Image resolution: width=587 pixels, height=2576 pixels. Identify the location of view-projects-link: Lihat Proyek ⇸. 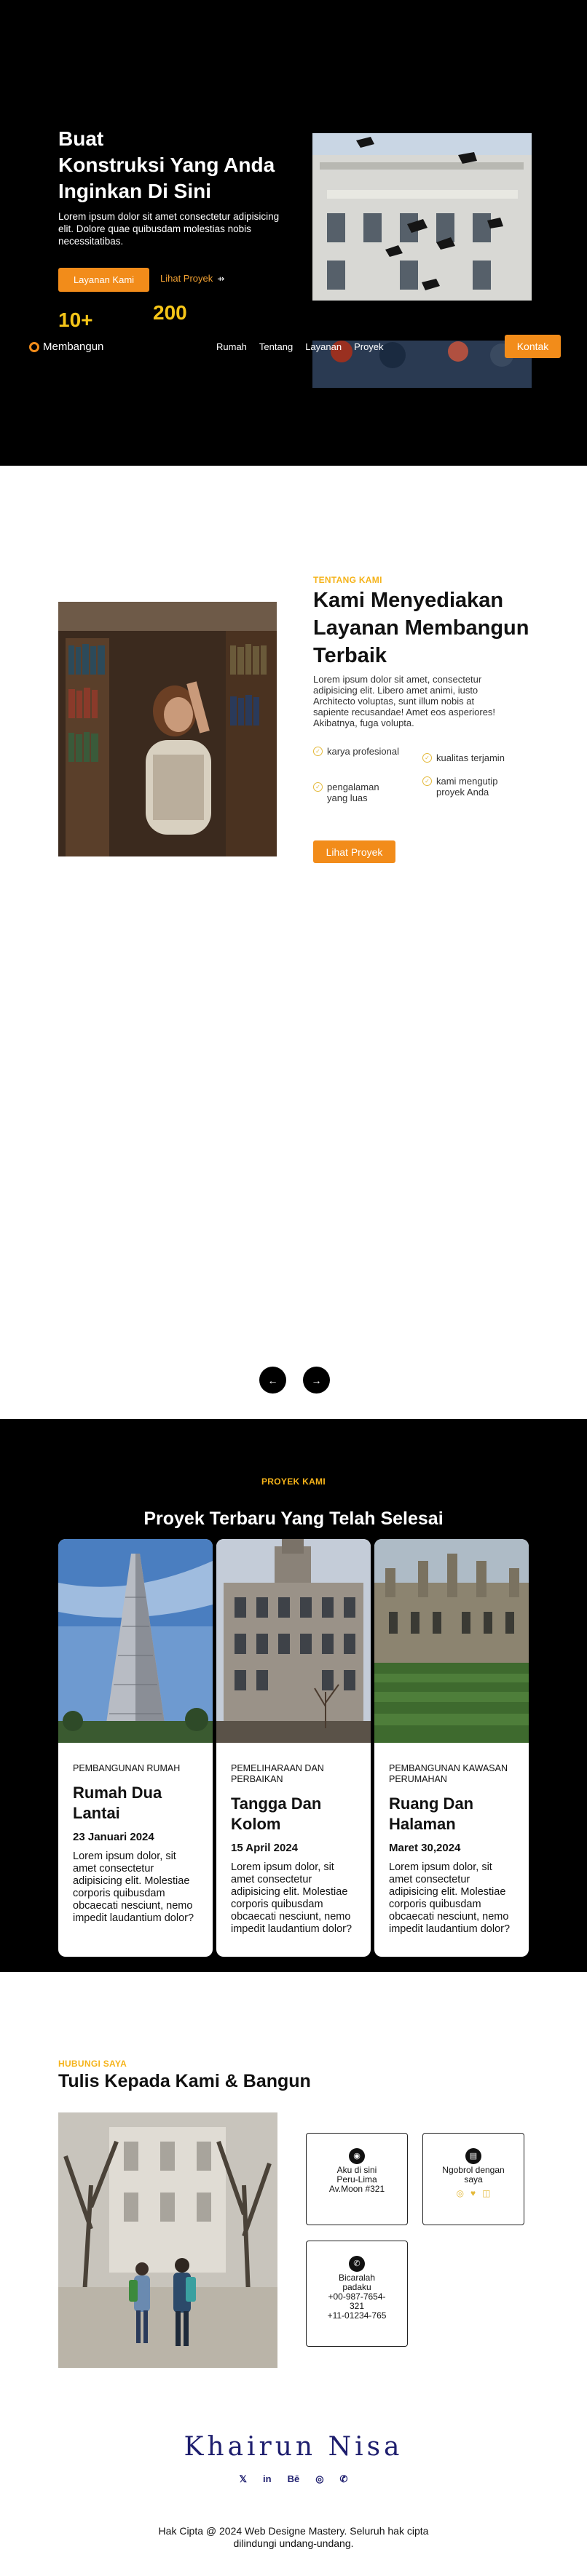
(192, 278).